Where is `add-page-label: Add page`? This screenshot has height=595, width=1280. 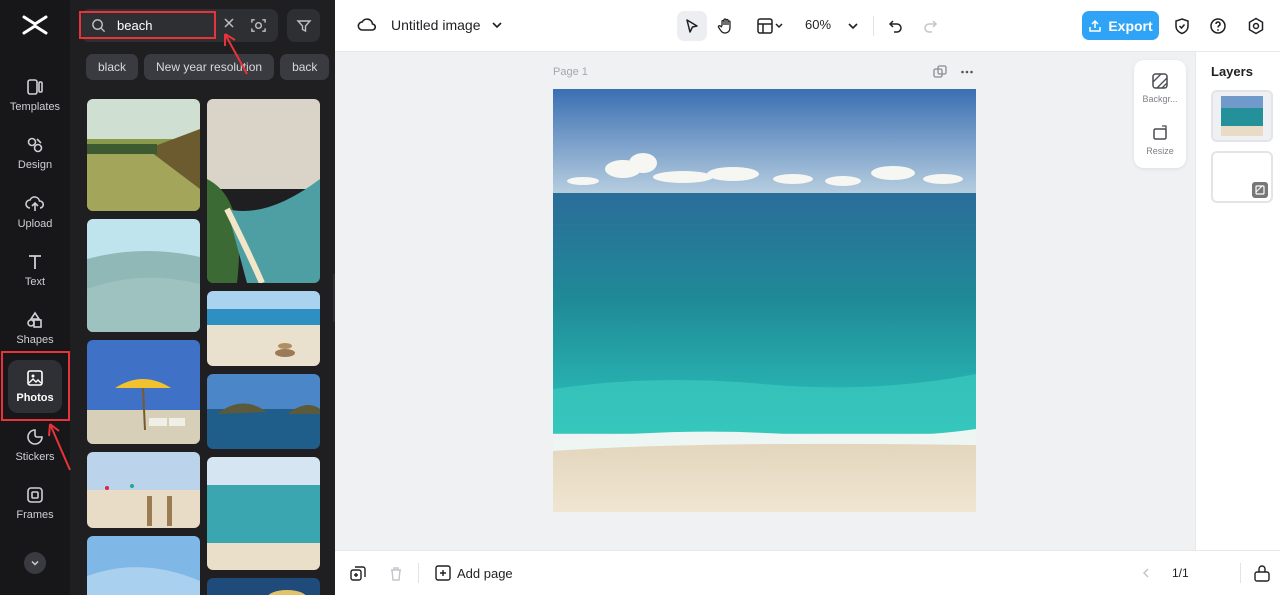 add-page-label: Add page is located at coordinates (485, 573).